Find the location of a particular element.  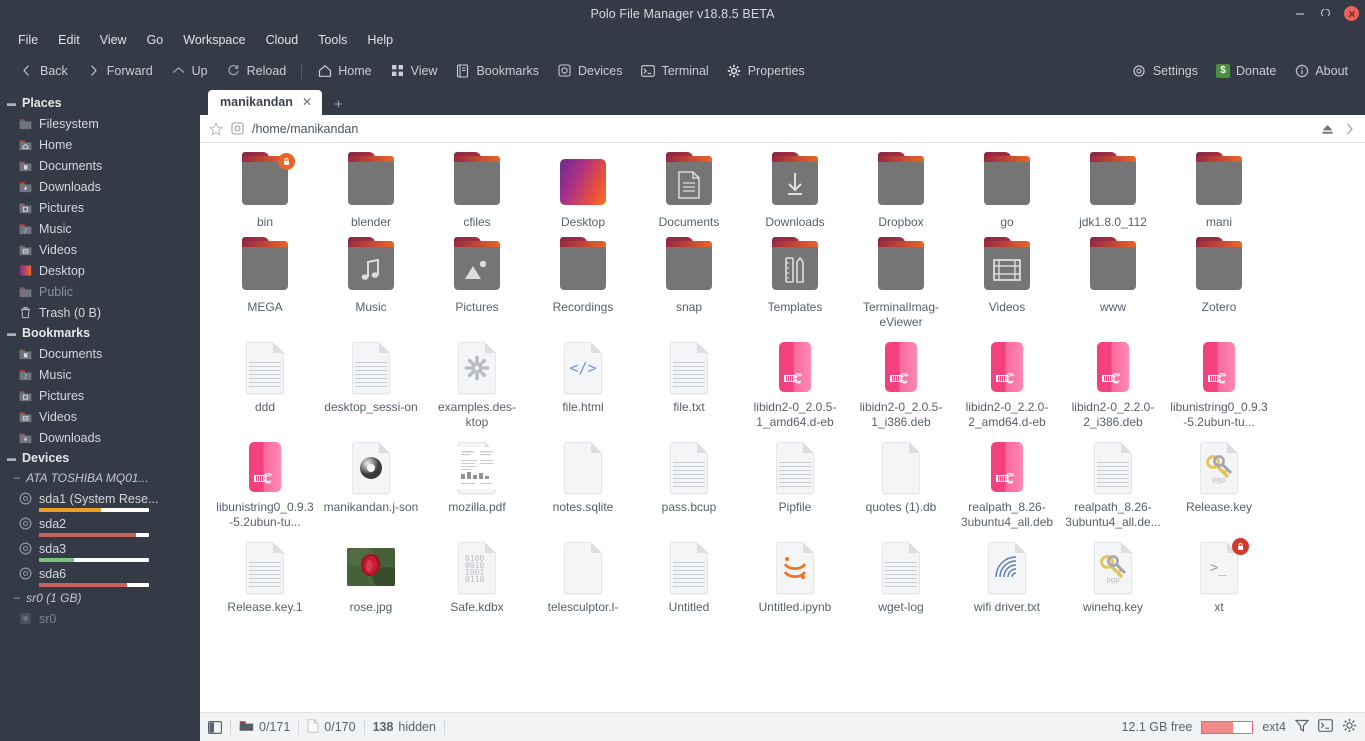

file-item: desktop_sessi-on is located at coordinates (371, 384).